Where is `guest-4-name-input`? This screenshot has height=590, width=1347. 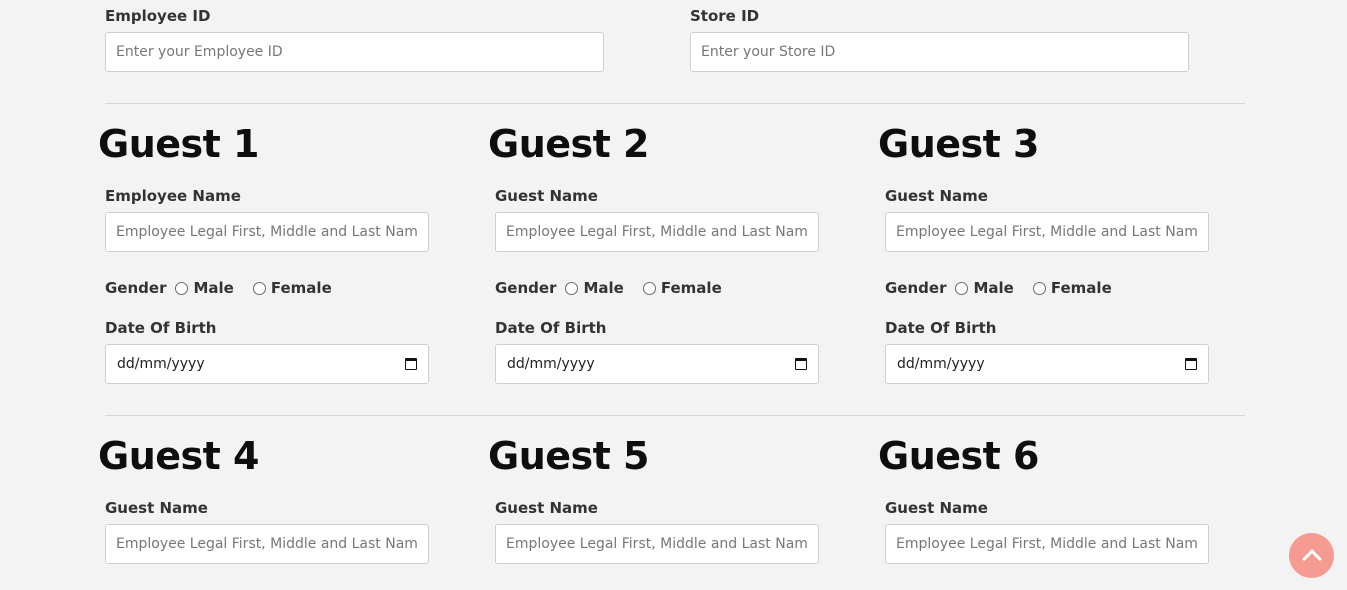
guest-4-name-input is located at coordinates (267, 544).